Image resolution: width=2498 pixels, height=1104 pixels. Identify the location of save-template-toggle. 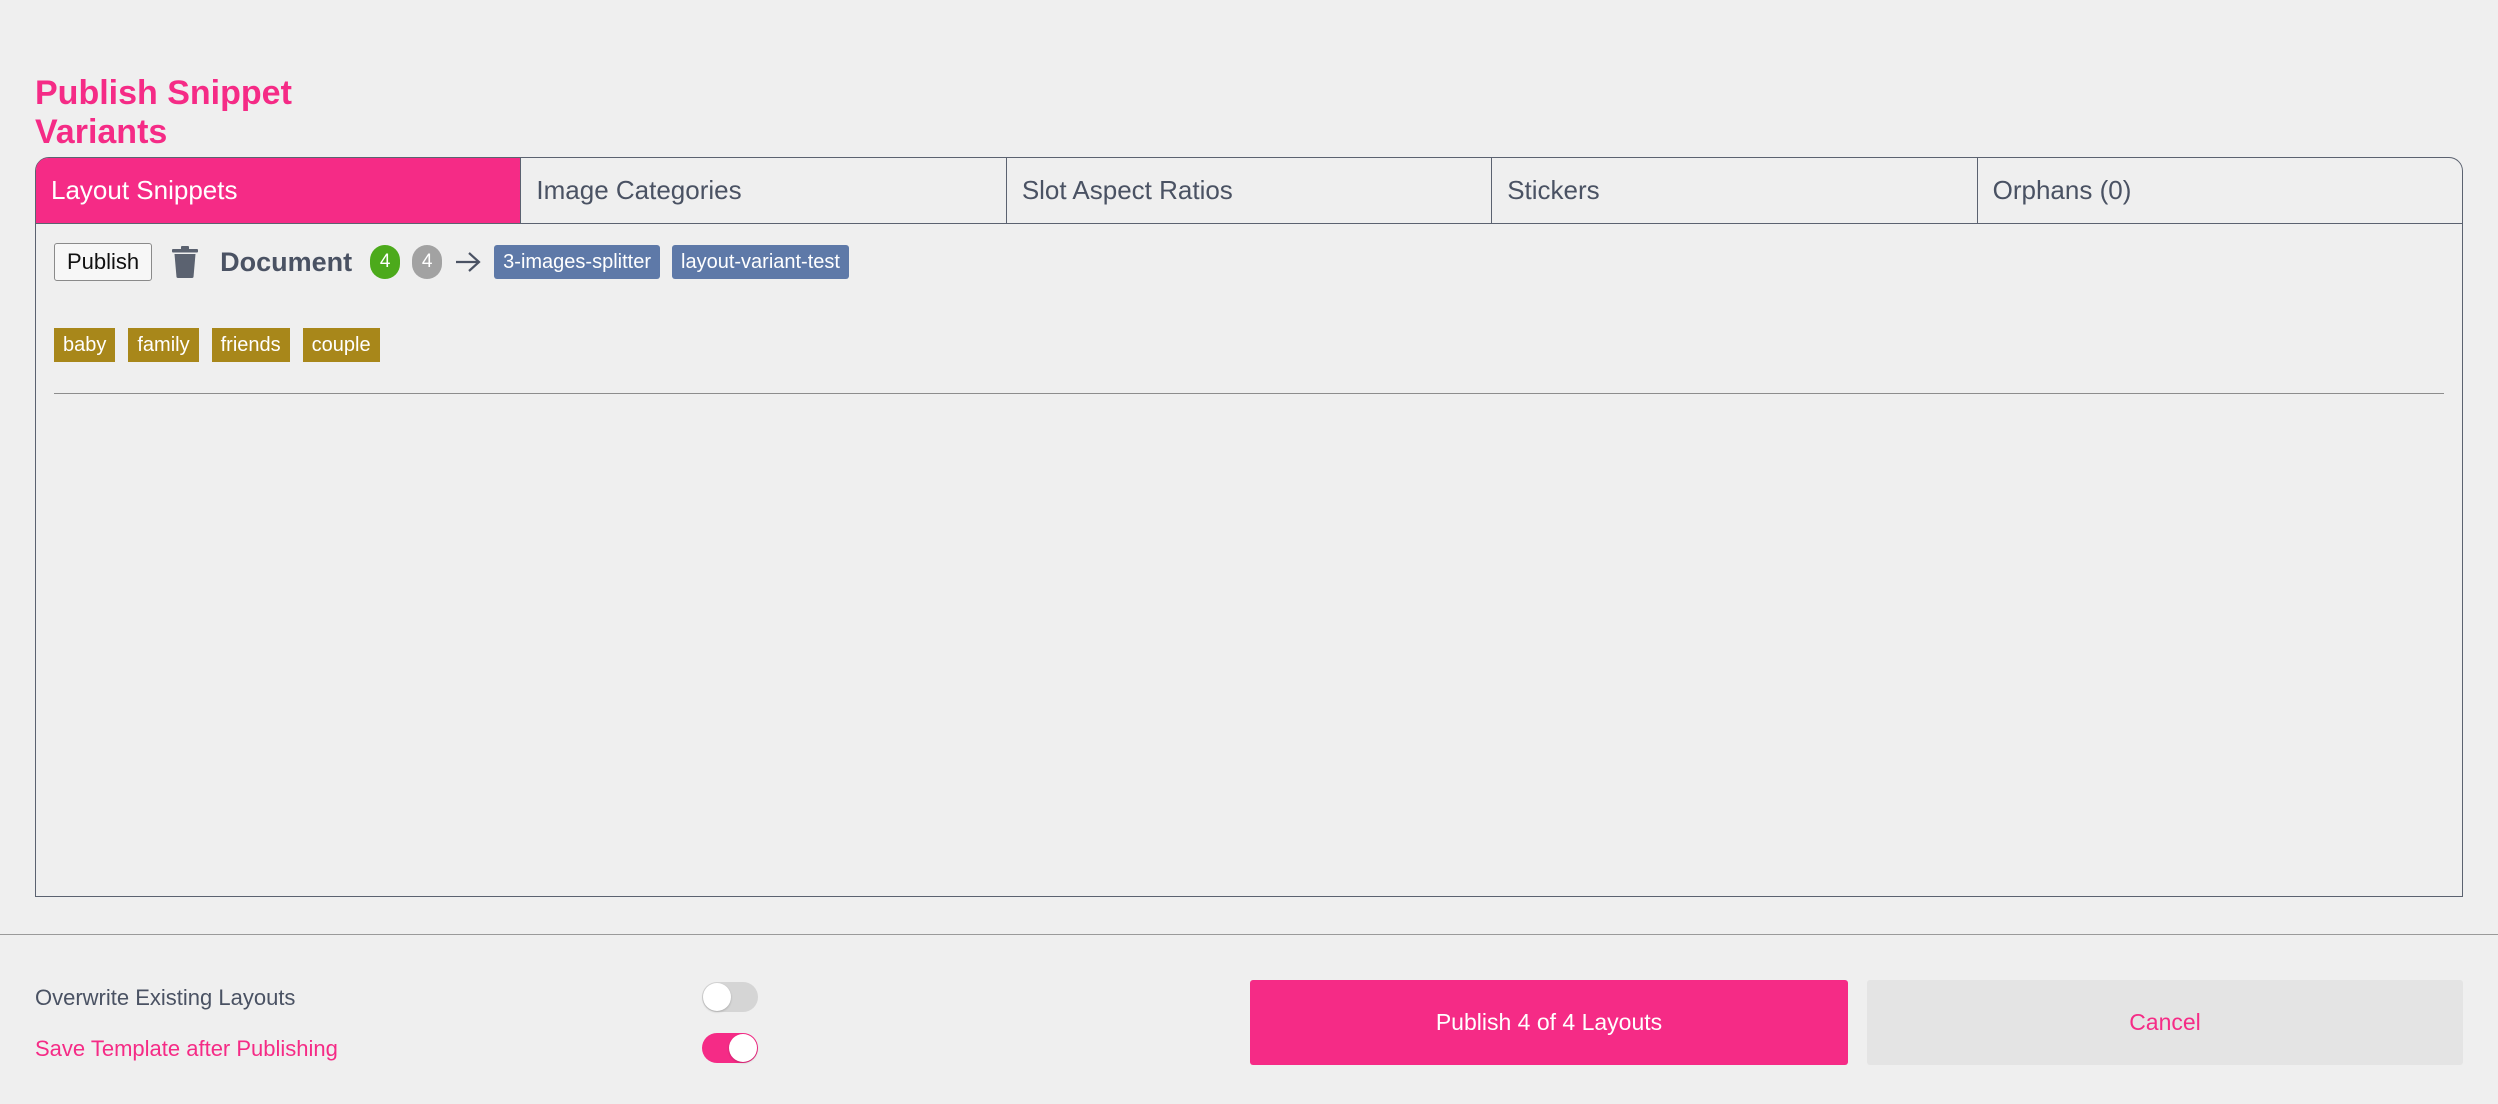
(730, 1048).